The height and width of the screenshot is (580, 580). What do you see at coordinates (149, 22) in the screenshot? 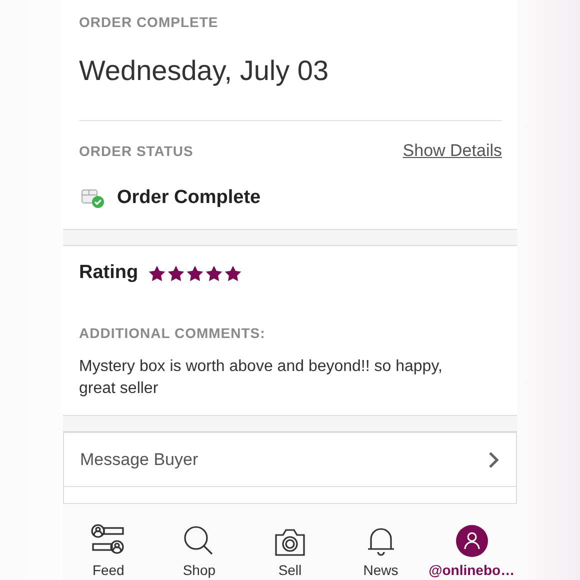
I see `section-heading: ORDER COMPLETE` at bounding box center [149, 22].